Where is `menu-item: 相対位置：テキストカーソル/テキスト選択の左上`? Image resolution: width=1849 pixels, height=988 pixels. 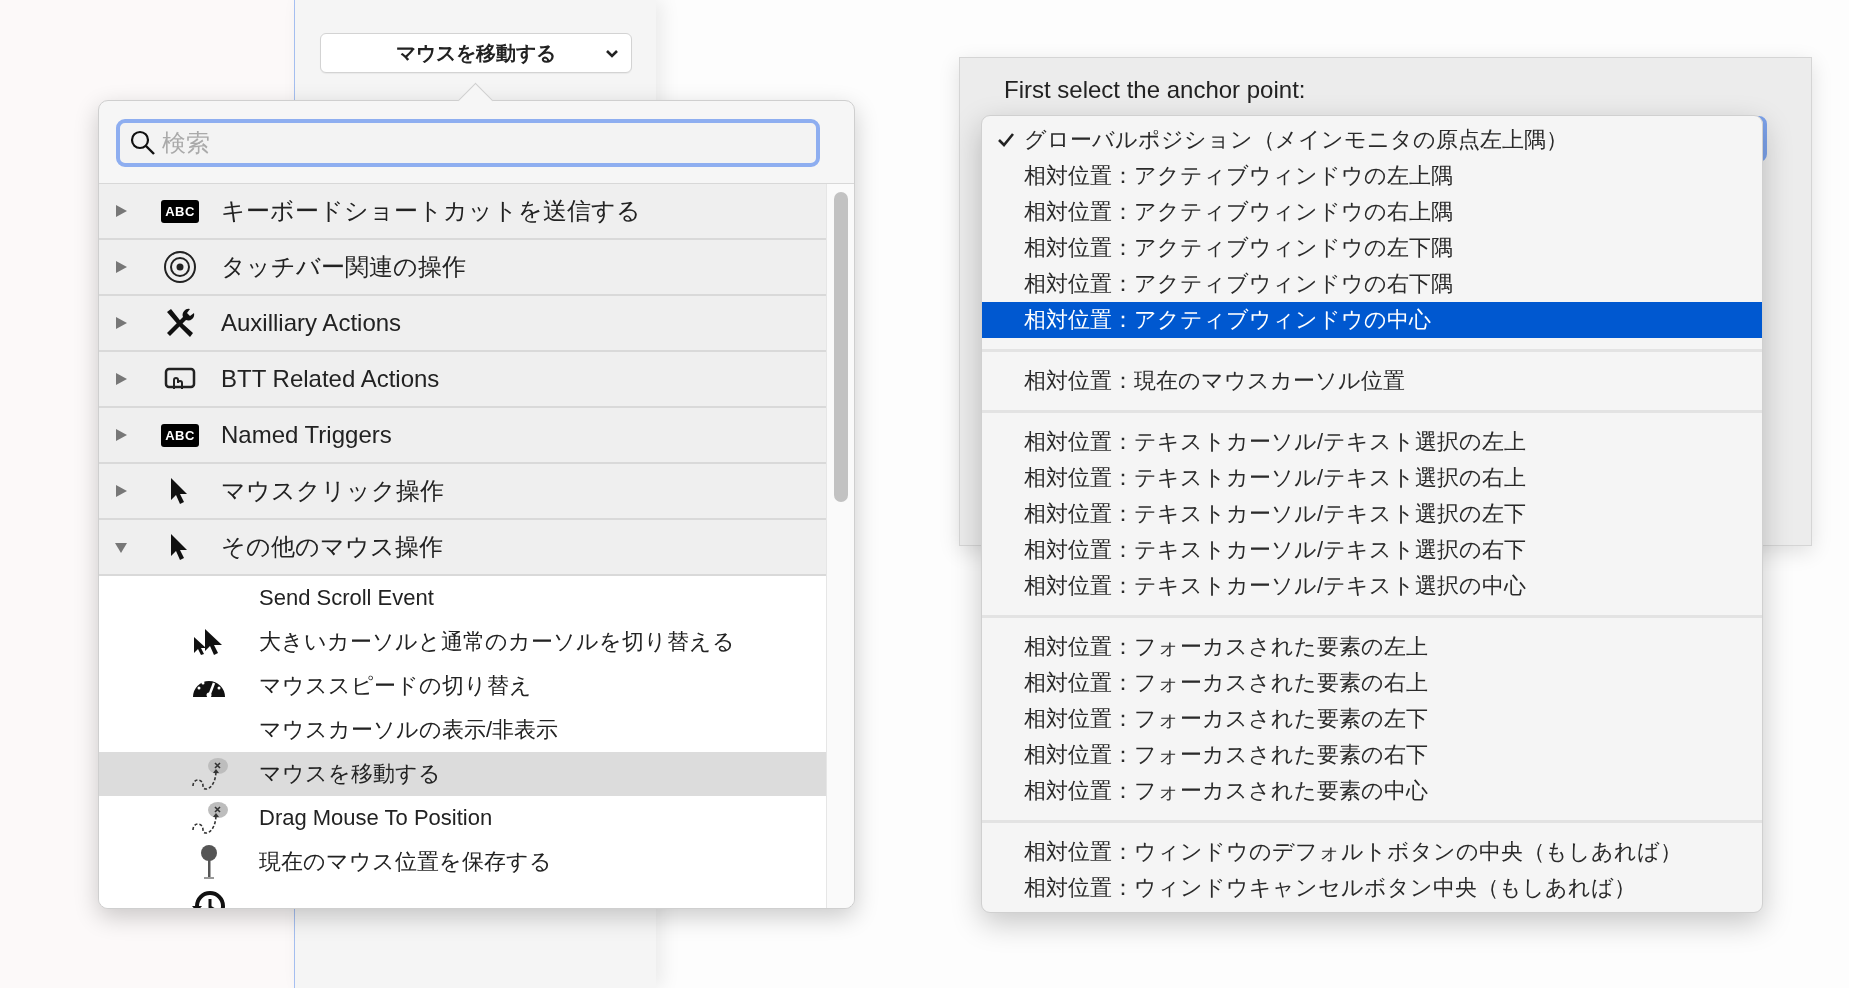 menu-item: 相対位置：テキストカーソル/テキスト選択の左上 is located at coordinates (1372, 442).